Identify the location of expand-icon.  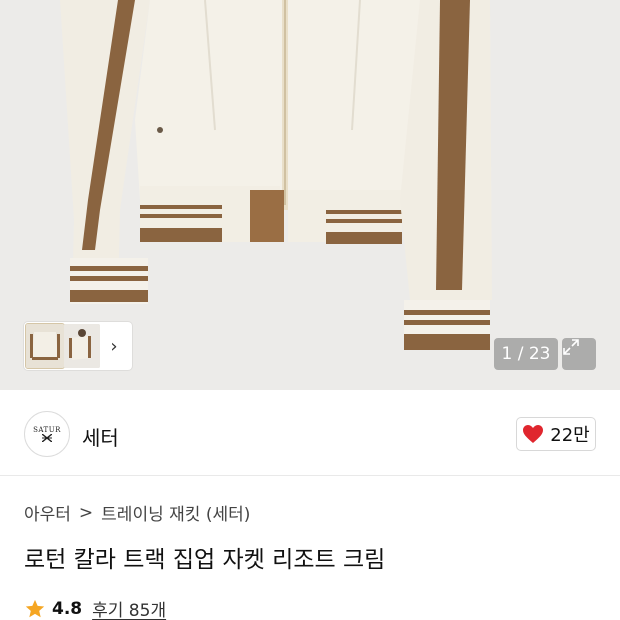
(571, 347).